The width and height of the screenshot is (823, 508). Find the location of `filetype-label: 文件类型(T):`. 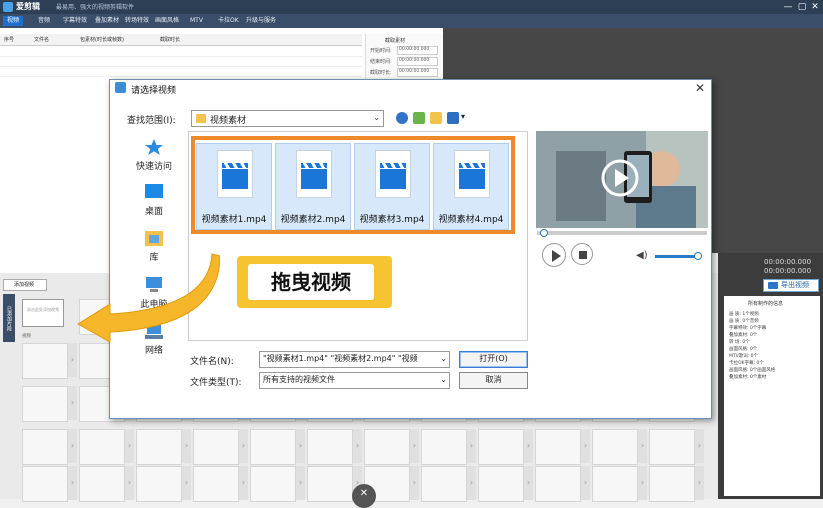

filetype-label: 文件类型(T): is located at coordinates (216, 383).